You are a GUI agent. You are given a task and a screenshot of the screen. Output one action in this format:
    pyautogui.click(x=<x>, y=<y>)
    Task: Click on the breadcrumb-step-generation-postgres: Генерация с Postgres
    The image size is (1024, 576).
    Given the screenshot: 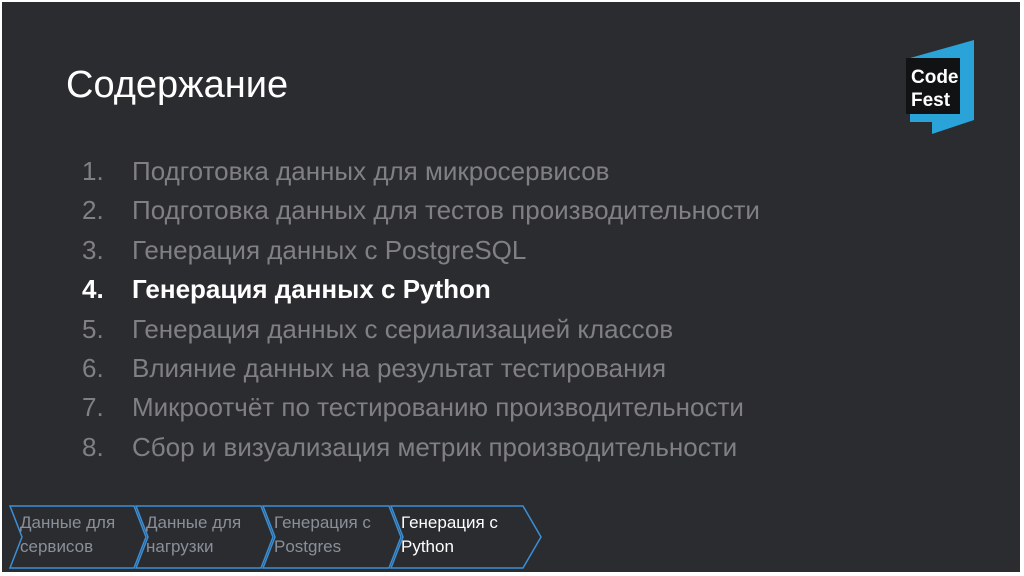 What is the action you would take?
    pyautogui.click(x=322, y=535)
    